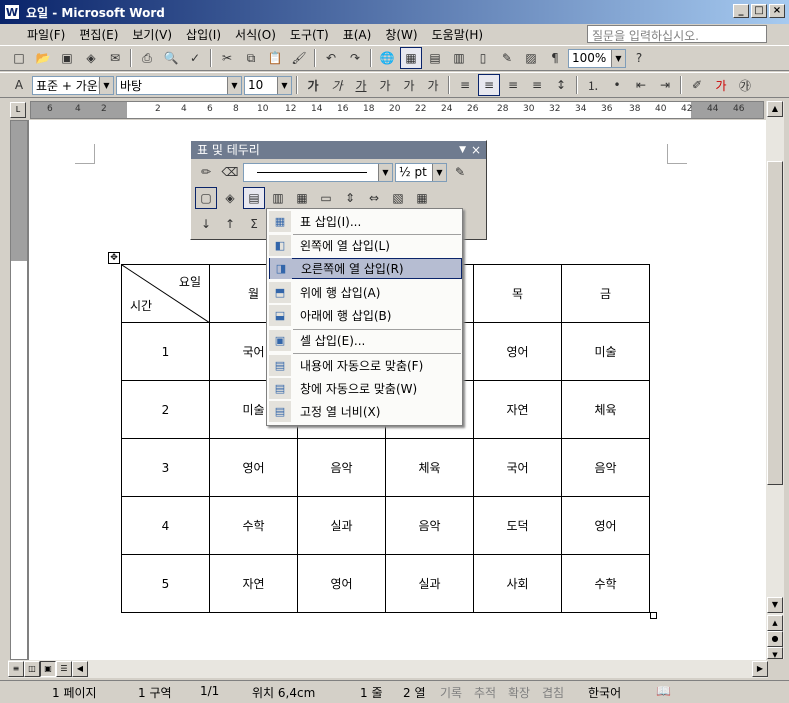 This screenshot has width=789, height=703. I want to click on status-overtype: 겹침, so click(553, 692).